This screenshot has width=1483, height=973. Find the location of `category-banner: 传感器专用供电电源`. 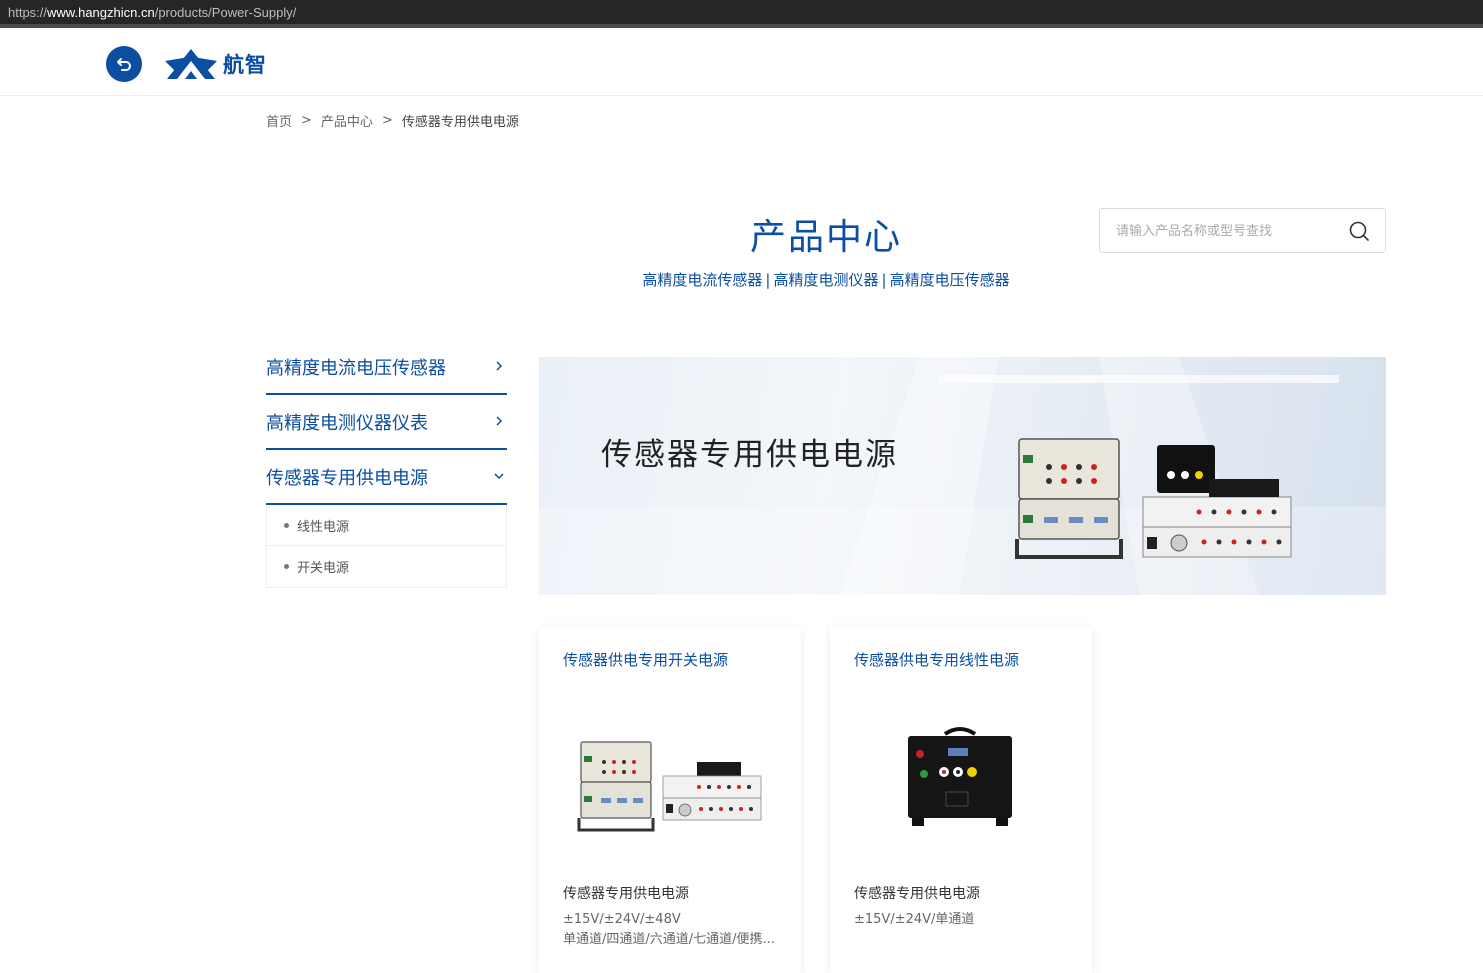

category-banner: 传感器专用供电电源 is located at coordinates (962, 476).